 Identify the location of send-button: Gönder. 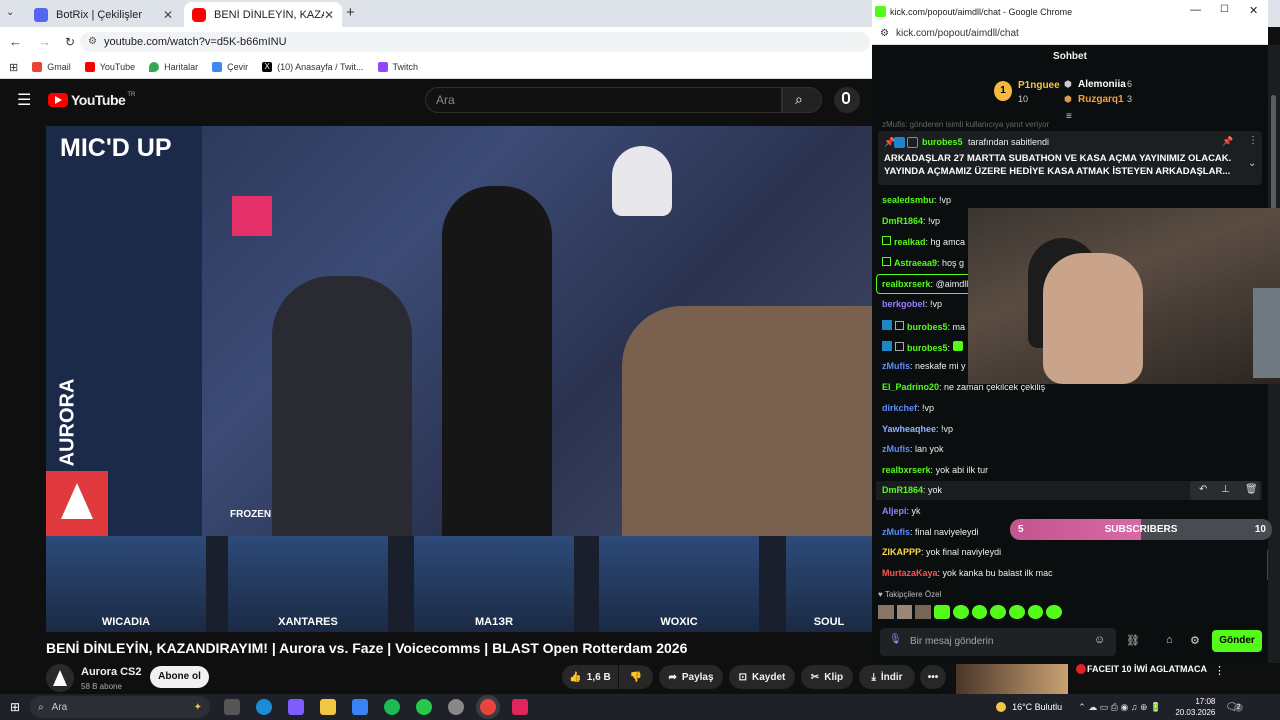
(1237, 641).